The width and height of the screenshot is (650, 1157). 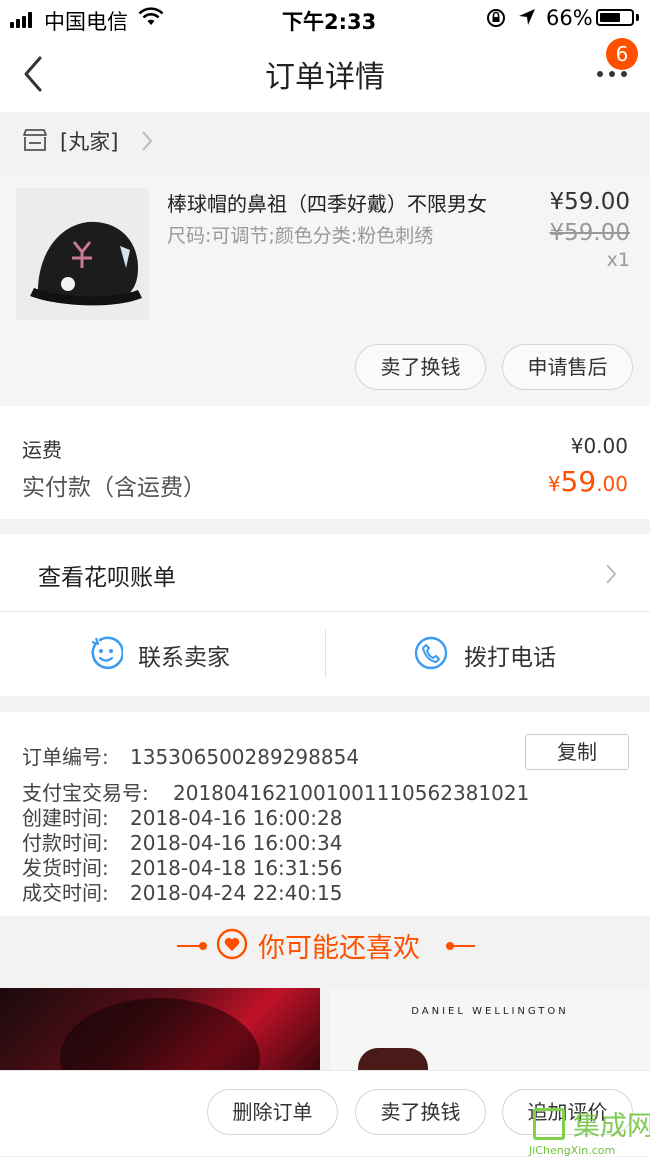 What do you see at coordinates (329, 22) in the screenshot?
I see `clock: 下午2:33` at bounding box center [329, 22].